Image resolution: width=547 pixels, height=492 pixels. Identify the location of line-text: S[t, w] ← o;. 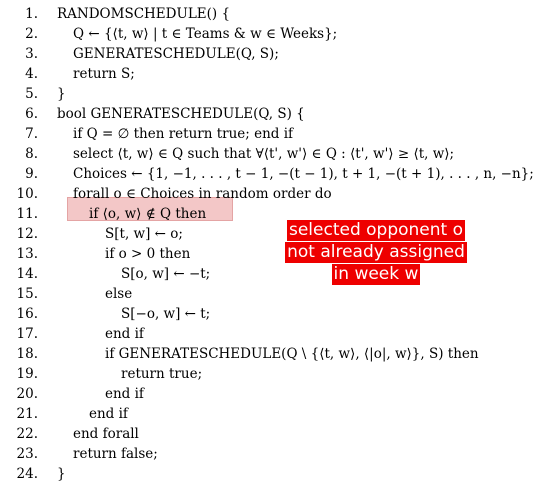
(144, 234).